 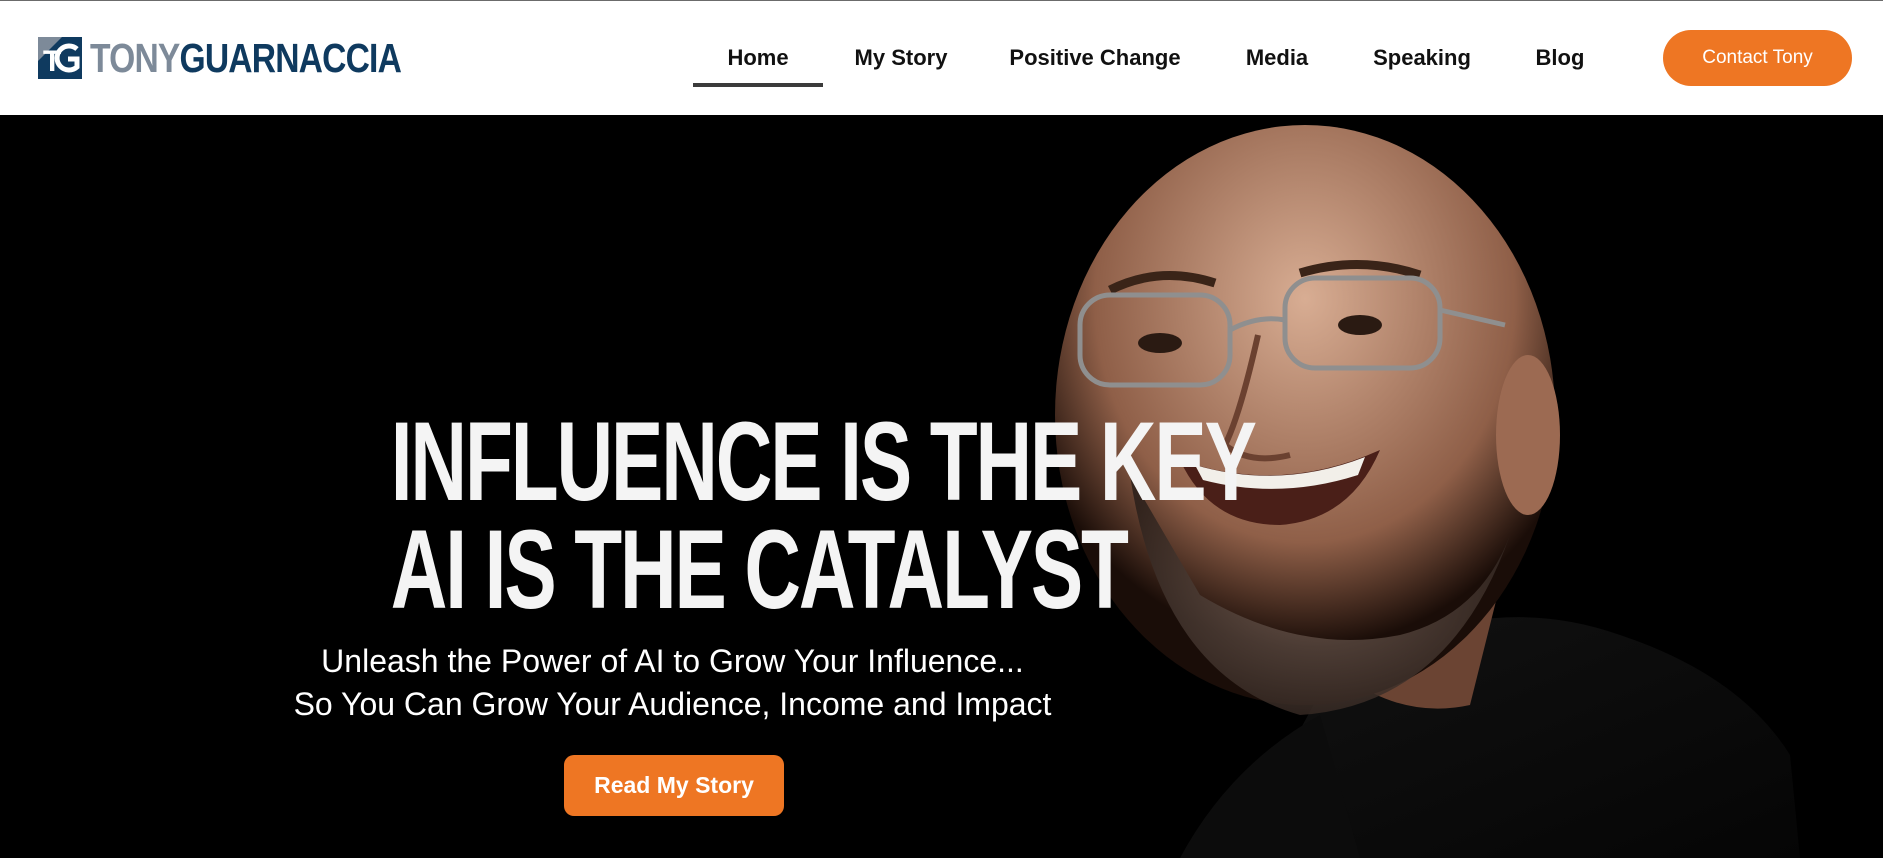 I want to click on logo-first-name: TONY, so click(x=135, y=57).